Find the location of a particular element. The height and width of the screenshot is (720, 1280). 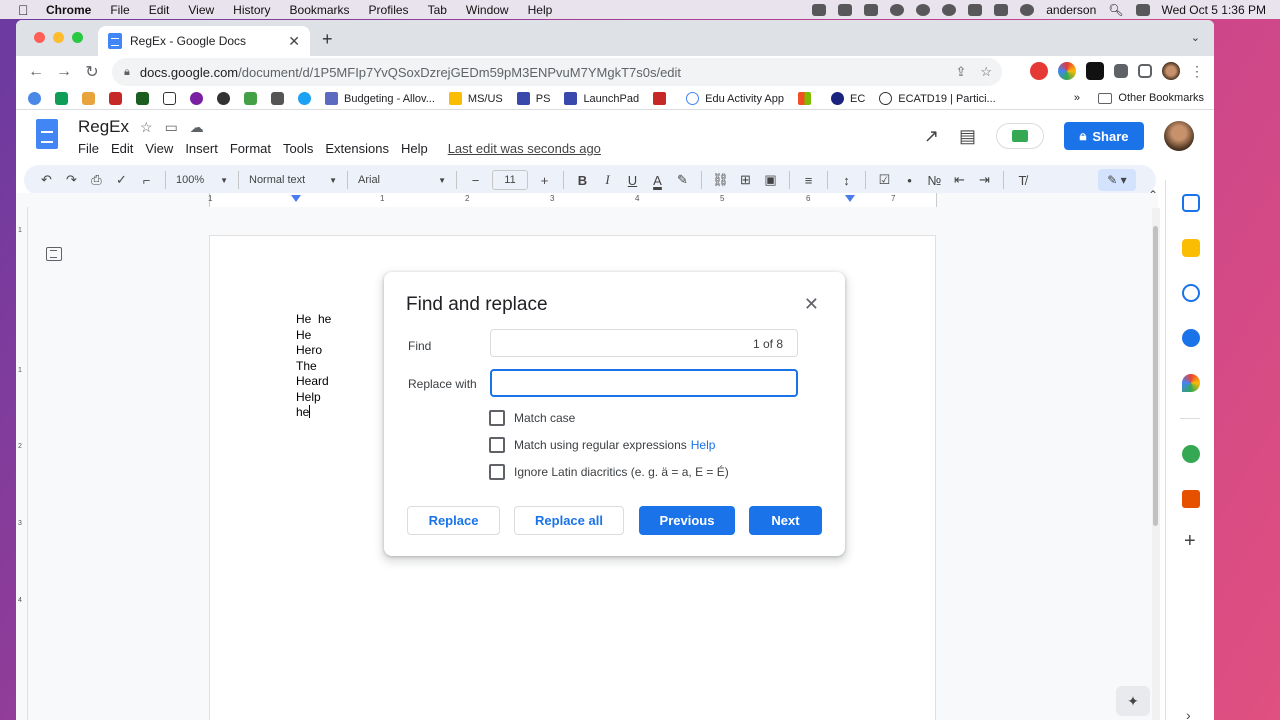

match-case-checkbox is located at coordinates (497, 418).